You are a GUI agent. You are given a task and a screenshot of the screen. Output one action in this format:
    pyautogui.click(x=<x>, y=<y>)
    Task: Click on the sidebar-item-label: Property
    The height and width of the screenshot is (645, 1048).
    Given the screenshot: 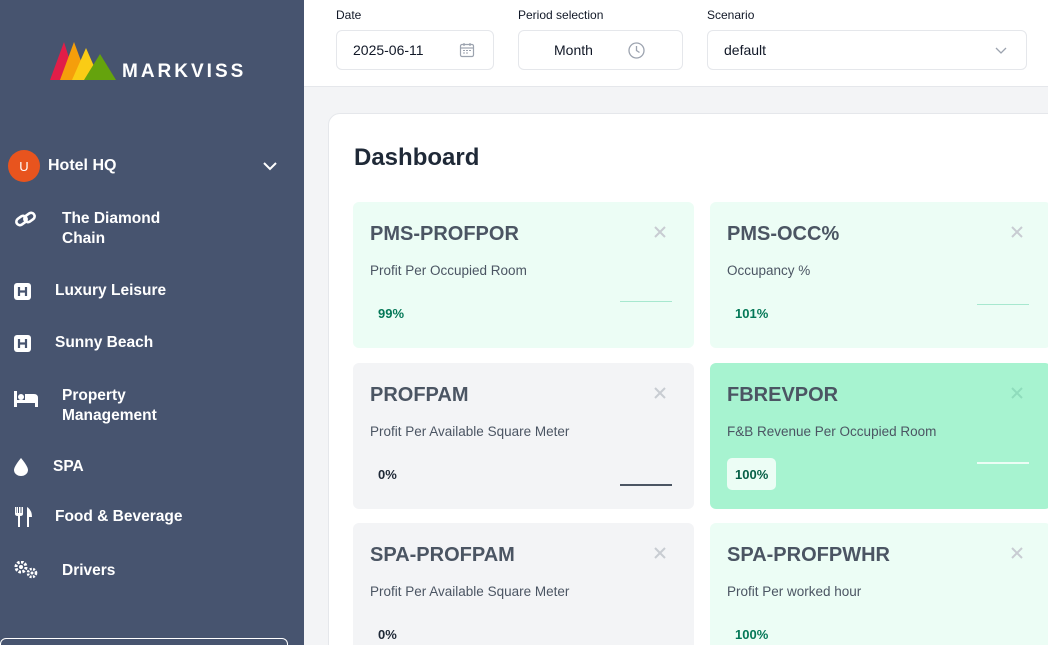 What is the action you would take?
    pyautogui.click(x=94, y=395)
    